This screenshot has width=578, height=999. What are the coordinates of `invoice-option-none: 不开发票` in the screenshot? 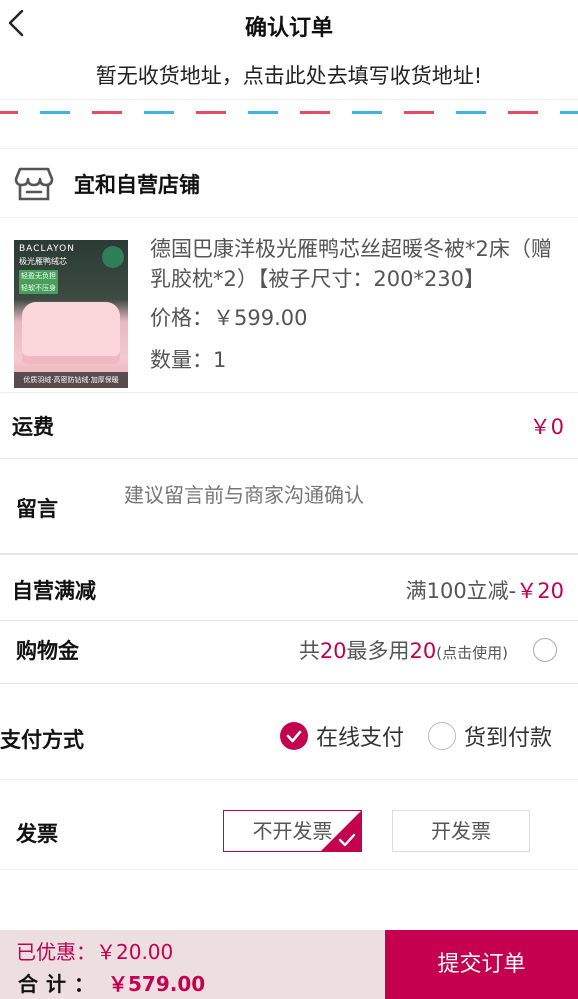 It's located at (292, 831).